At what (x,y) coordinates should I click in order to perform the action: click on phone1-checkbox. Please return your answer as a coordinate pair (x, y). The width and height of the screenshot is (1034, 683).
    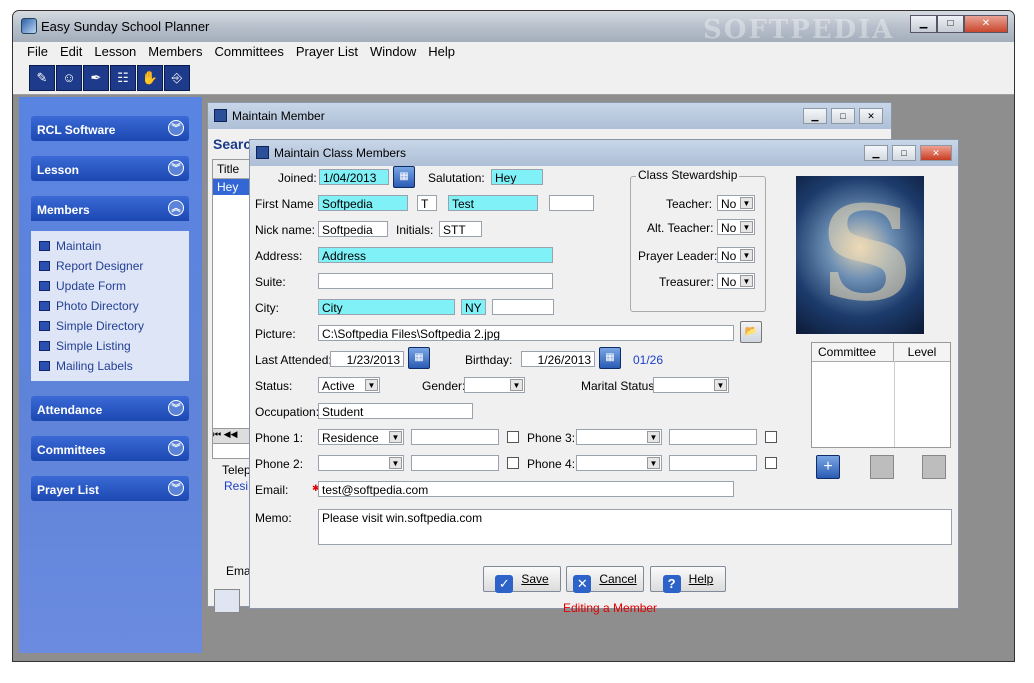
    Looking at the image, I should click on (513, 437).